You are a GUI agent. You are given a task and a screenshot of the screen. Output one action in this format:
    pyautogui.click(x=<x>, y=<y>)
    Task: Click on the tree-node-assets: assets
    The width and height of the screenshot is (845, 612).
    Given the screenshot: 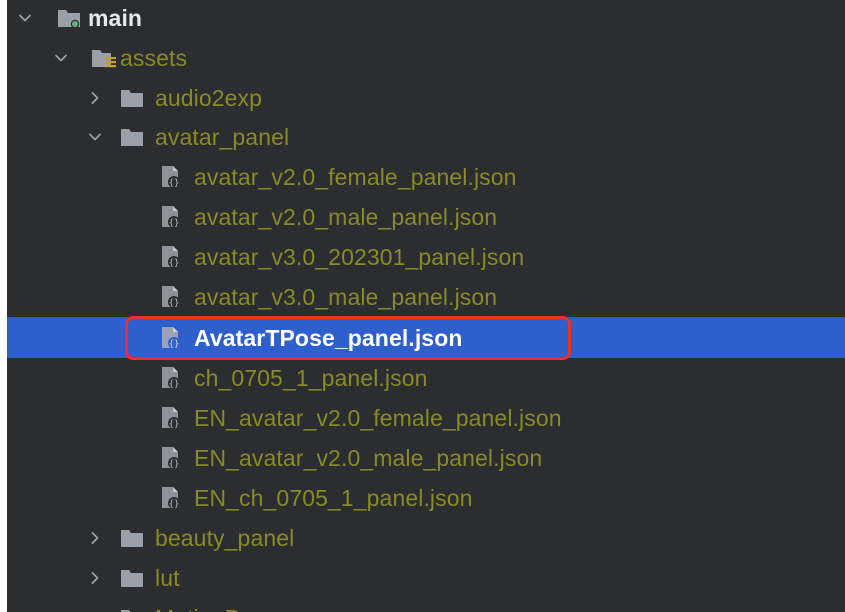 What is the action you would take?
    pyautogui.click(x=426, y=58)
    